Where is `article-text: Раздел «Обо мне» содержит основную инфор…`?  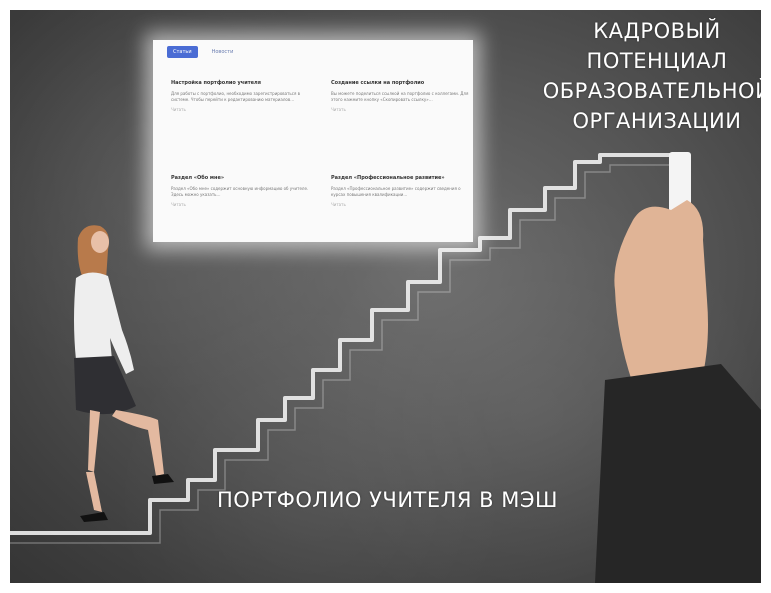
article-text: Раздел «Обо мне» содержит основную инфор… is located at coordinates (240, 191).